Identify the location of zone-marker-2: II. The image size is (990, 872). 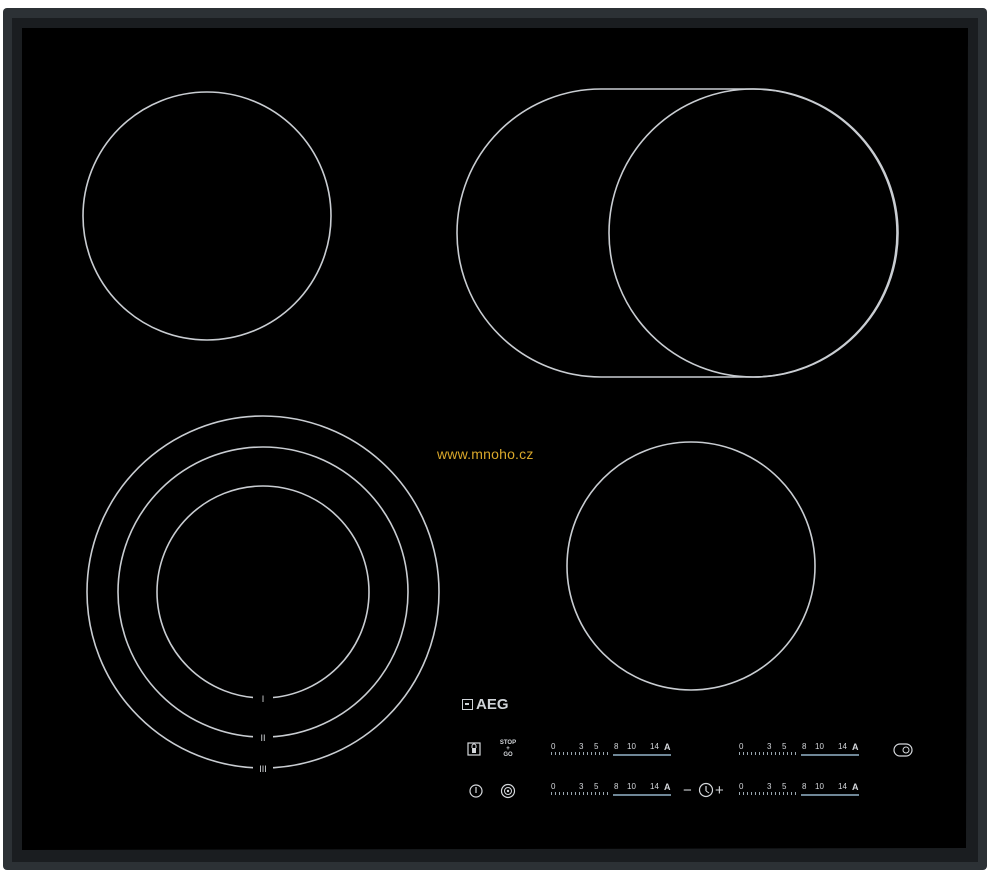
(262, 738).